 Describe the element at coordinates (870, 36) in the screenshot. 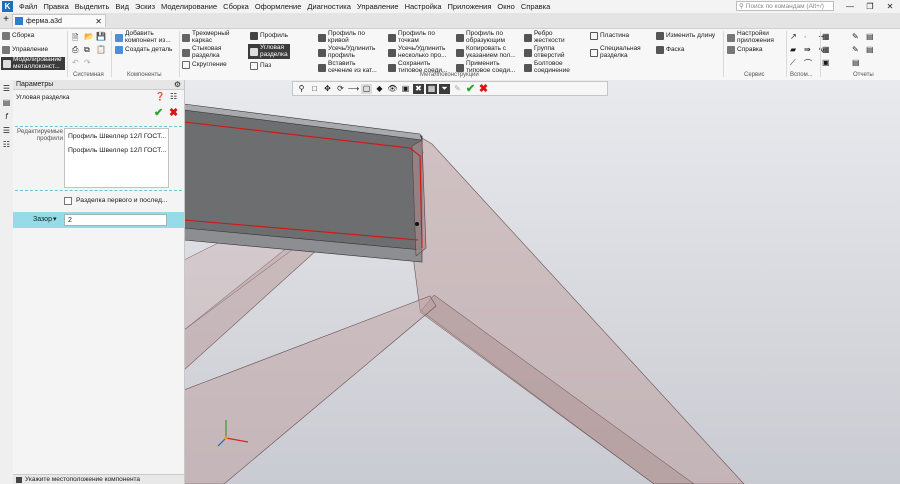

I see `report-table-icon: ▤` at that location.